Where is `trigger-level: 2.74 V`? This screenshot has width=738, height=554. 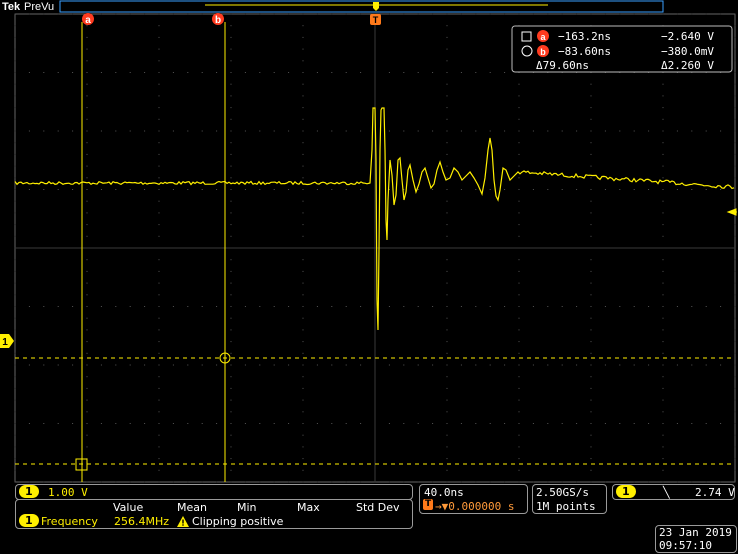 trigger-level: 2.74 V is located at coordinates (715, 492).